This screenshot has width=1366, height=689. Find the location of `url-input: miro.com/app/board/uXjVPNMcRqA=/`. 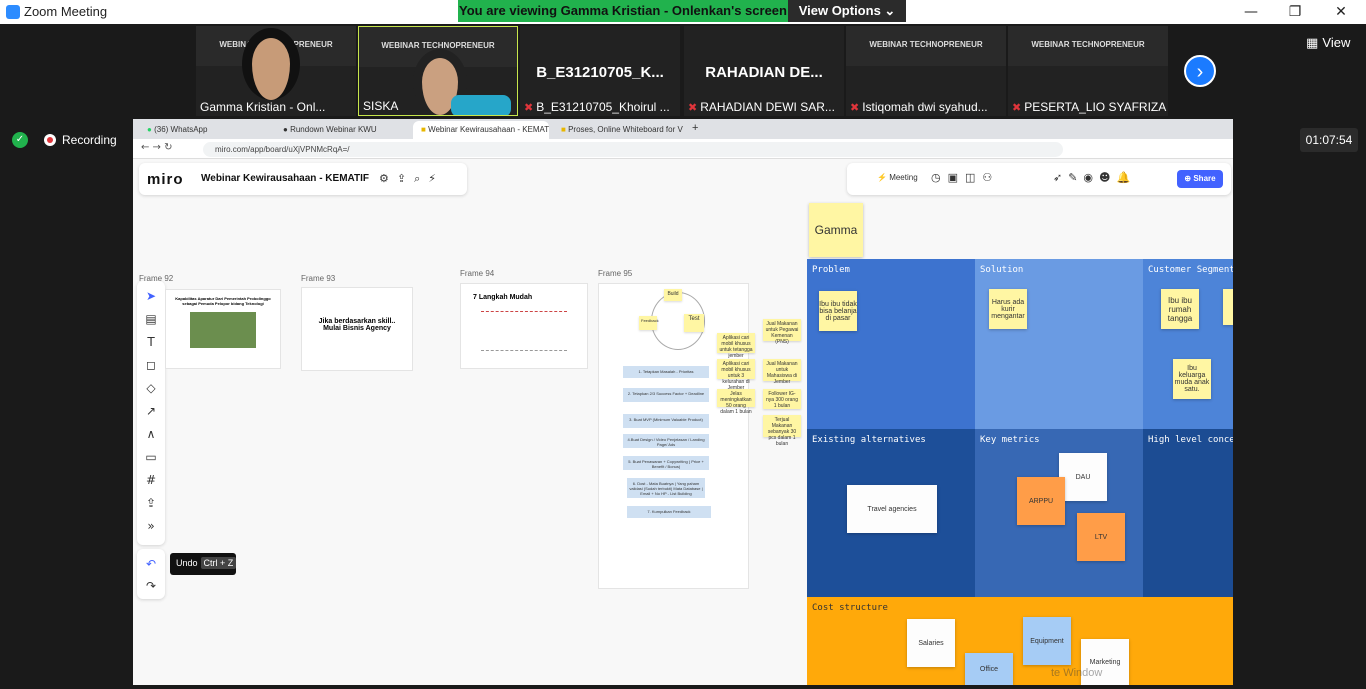

url-input: miro.com/app/board/uXjVPNMcRqA=/ is located at coordinates (633, 149).